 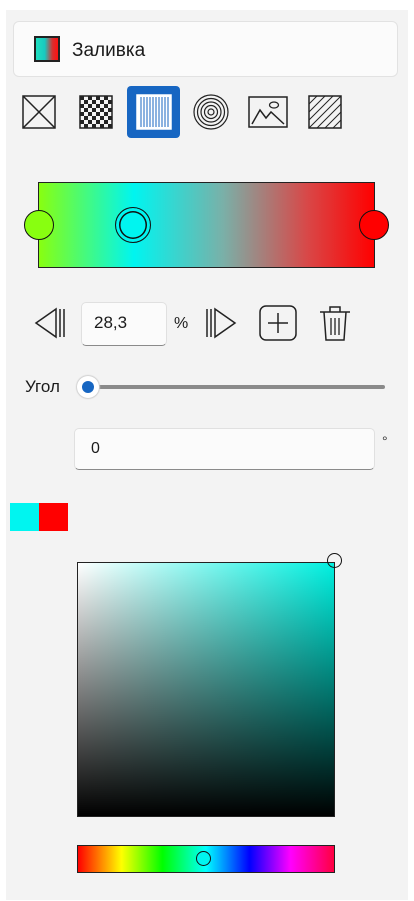 I want to click on hatch-fill-button, so click(x=325, y=112).